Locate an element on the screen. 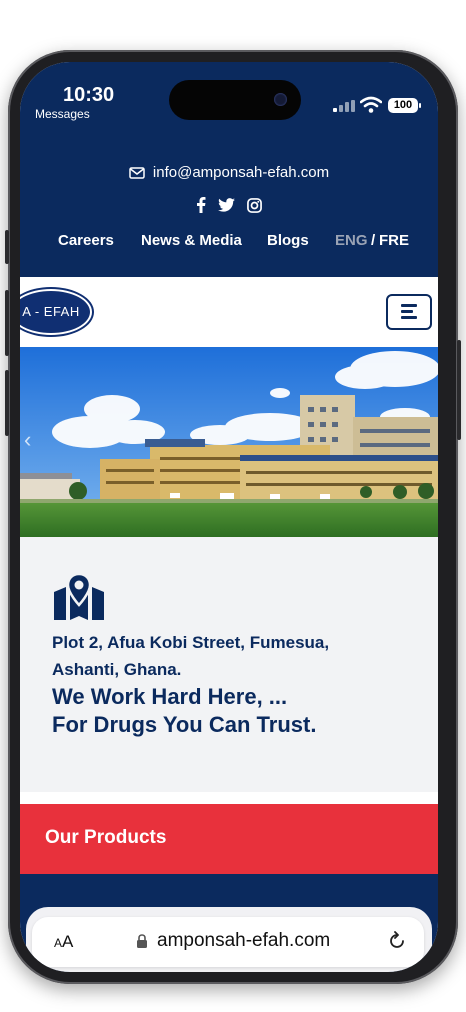  text-size-button: AA is located at coordinates (63, 942).